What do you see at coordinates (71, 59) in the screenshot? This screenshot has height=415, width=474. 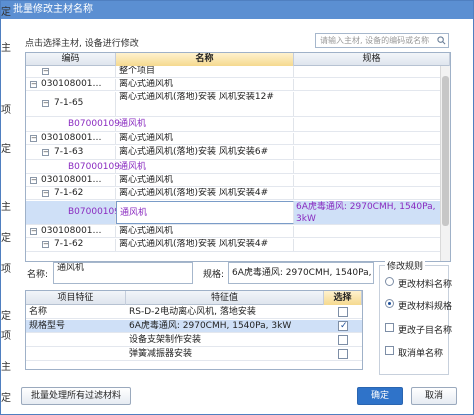 I see `column-header-code: 编码` at bounding box center [71, 59].